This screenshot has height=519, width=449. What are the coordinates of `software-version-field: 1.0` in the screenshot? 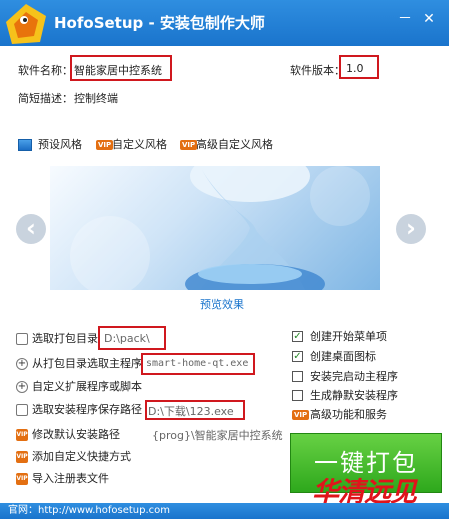 It's located at (355, 68).